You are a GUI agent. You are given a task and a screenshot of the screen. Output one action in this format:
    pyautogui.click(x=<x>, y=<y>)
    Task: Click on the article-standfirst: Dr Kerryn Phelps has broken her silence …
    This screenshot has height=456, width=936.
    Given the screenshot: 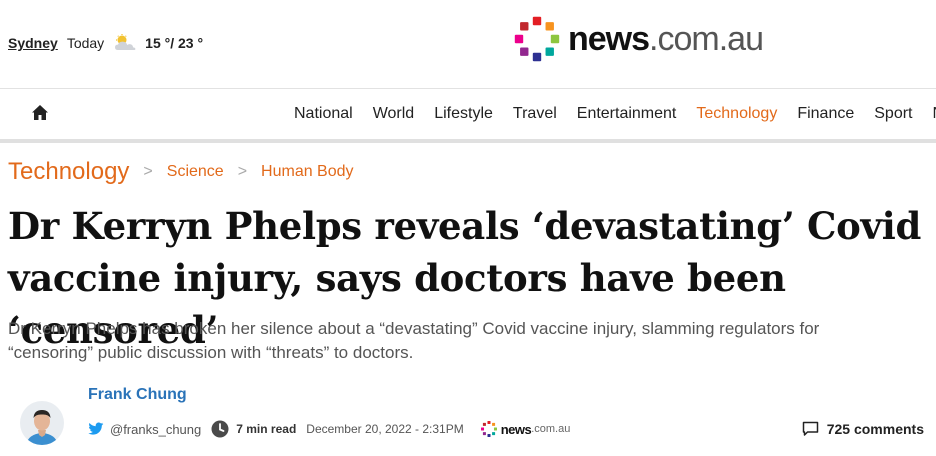 What is the action you would take?
    pyautogui.click(x=414, y=340)
    